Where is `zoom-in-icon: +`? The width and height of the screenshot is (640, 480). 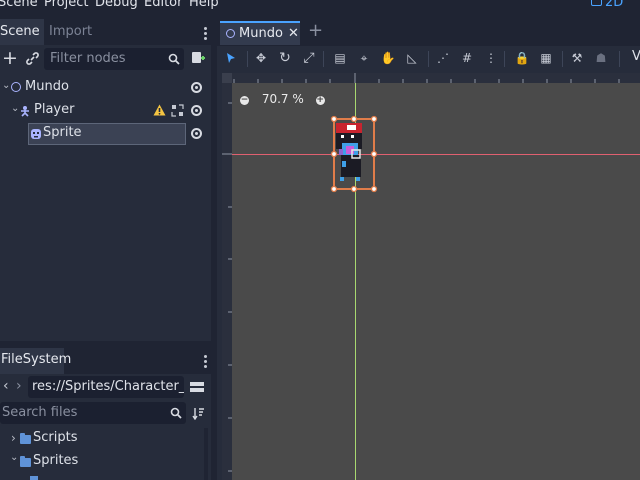
zoom-in-icon: + is located at coordinates (320, 100).